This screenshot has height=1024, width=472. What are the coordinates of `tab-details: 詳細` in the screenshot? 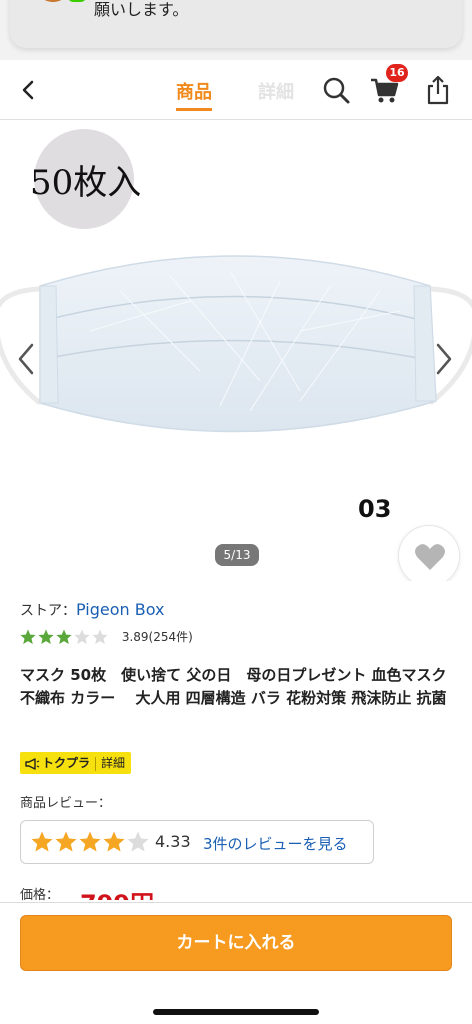 It's located at (276, 91).